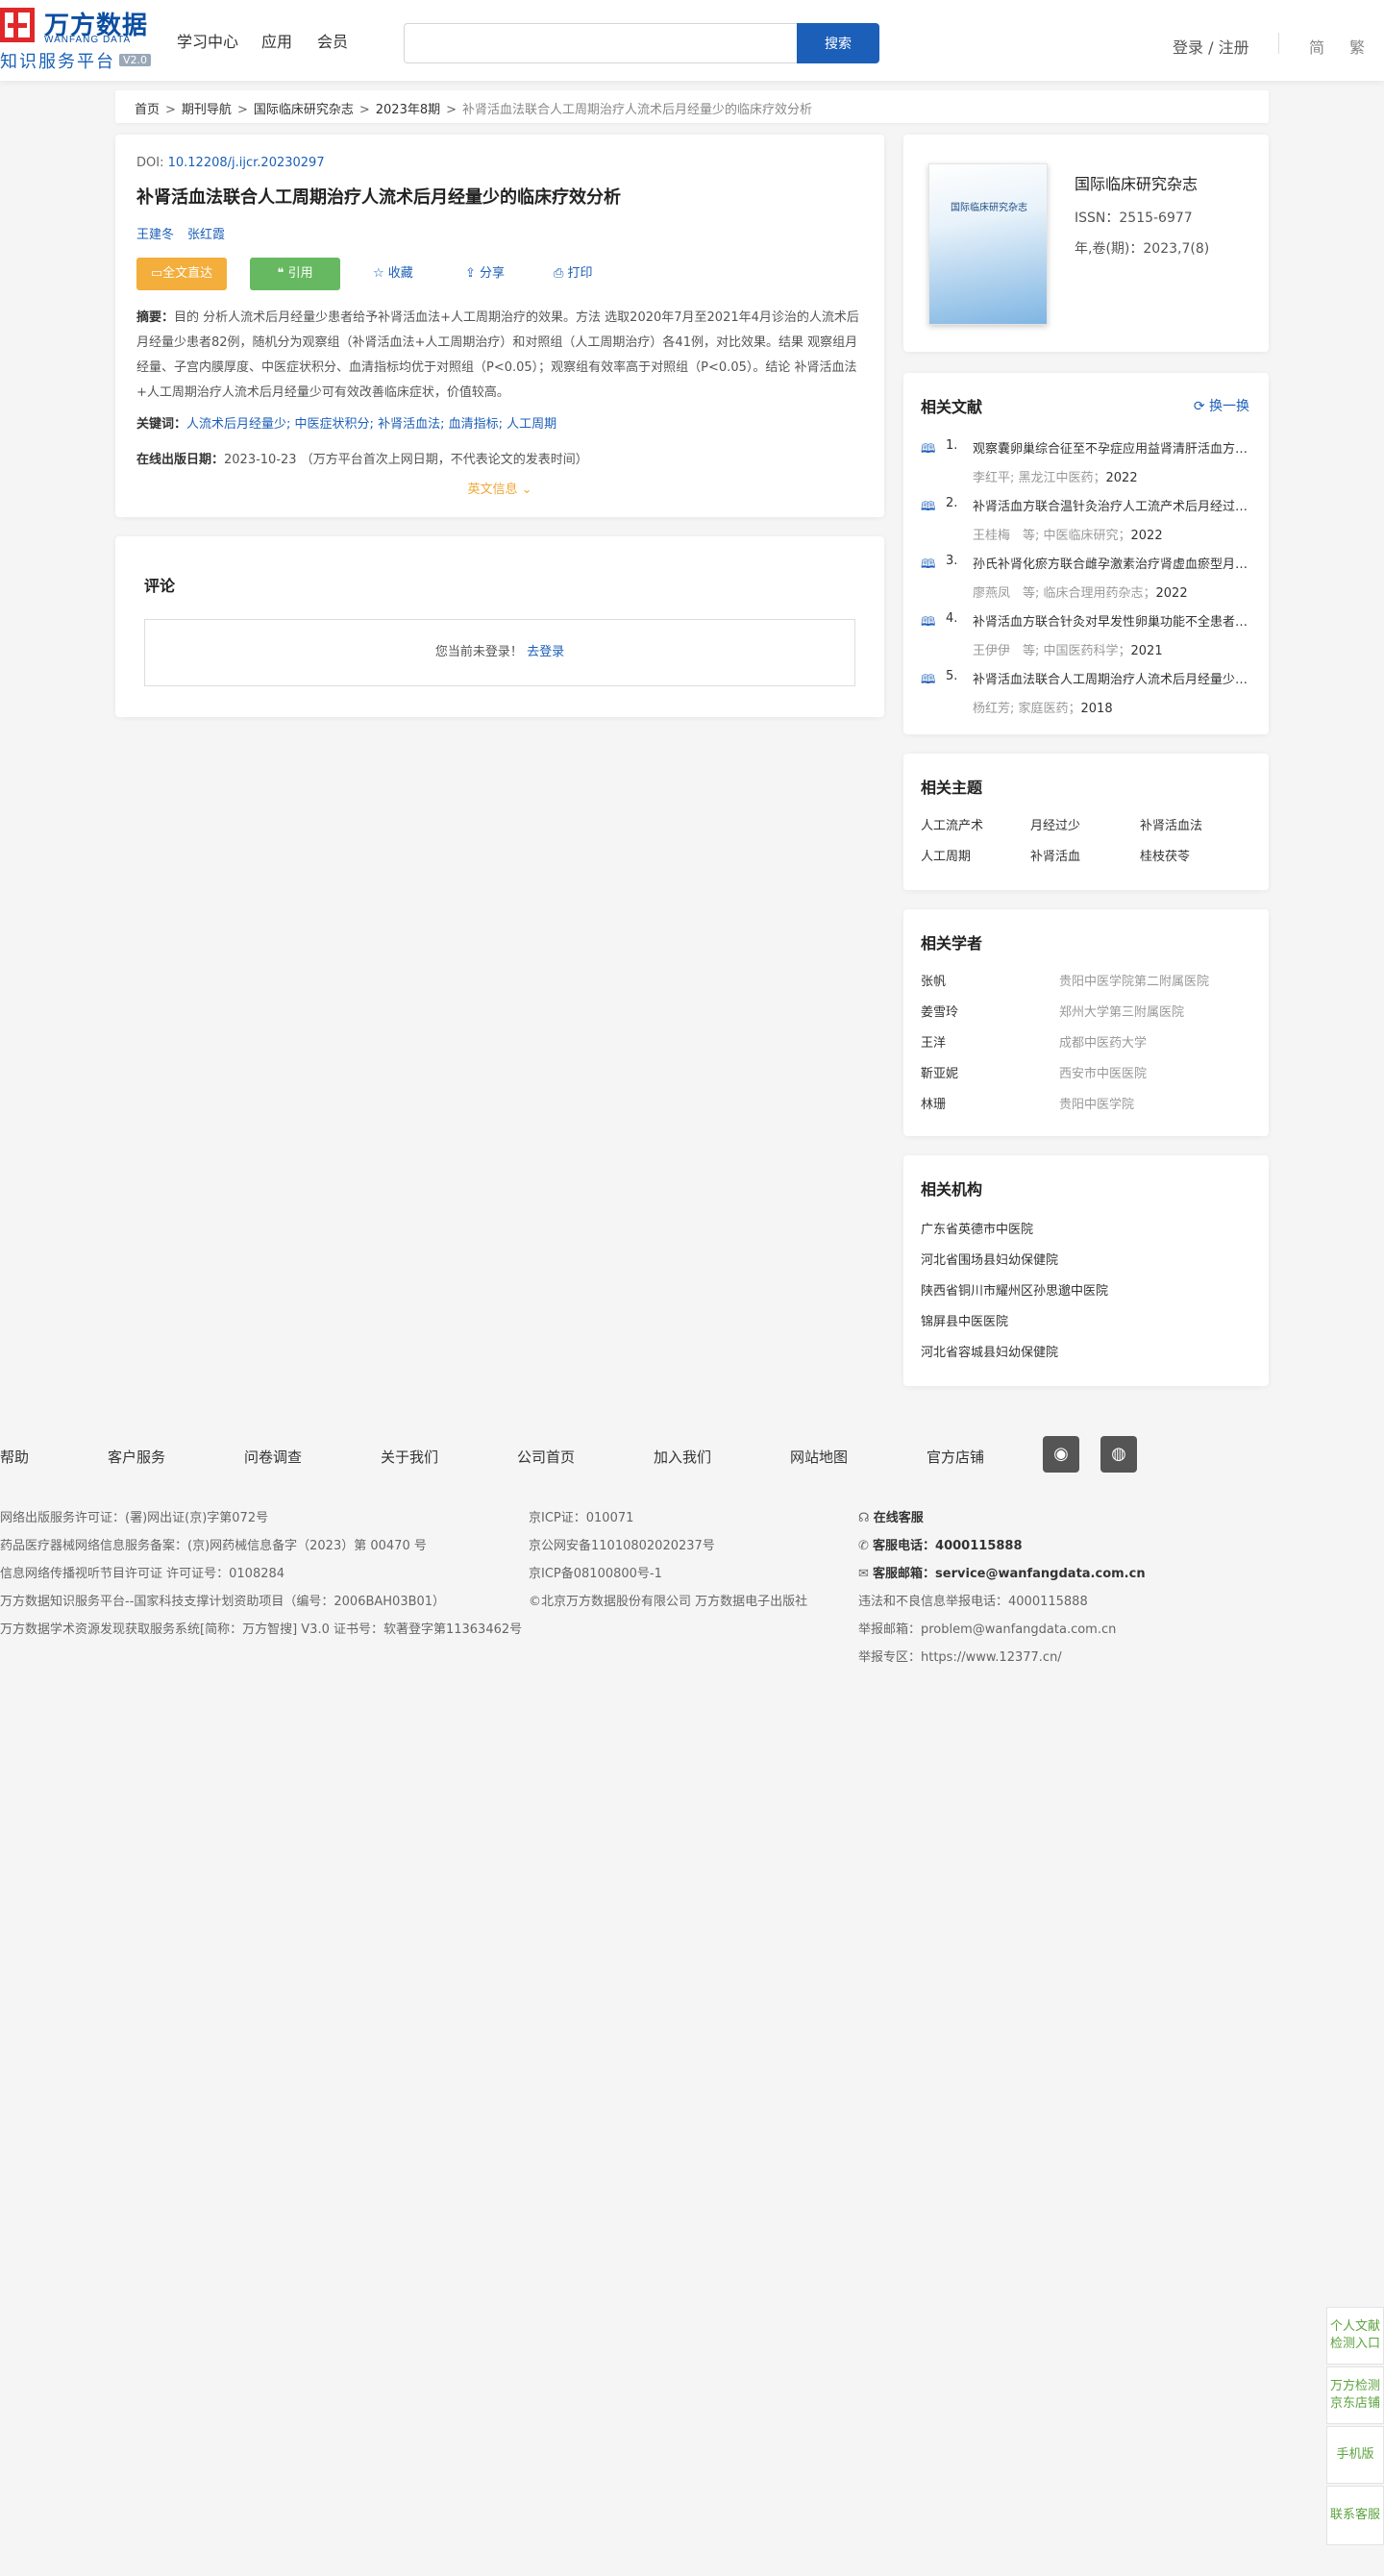  Describe the element at coordinates (1096, 709) in the screenshot. I see `related-item-year: 2018` at that location.